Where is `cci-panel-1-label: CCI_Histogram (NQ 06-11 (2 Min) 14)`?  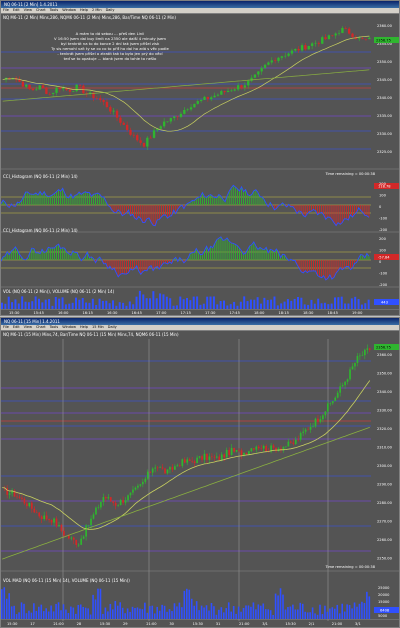
cci-panel-1-label: CCI_Histogram (NQ 06-11 (2 Min) 14) is located at coordinates (40, 176).